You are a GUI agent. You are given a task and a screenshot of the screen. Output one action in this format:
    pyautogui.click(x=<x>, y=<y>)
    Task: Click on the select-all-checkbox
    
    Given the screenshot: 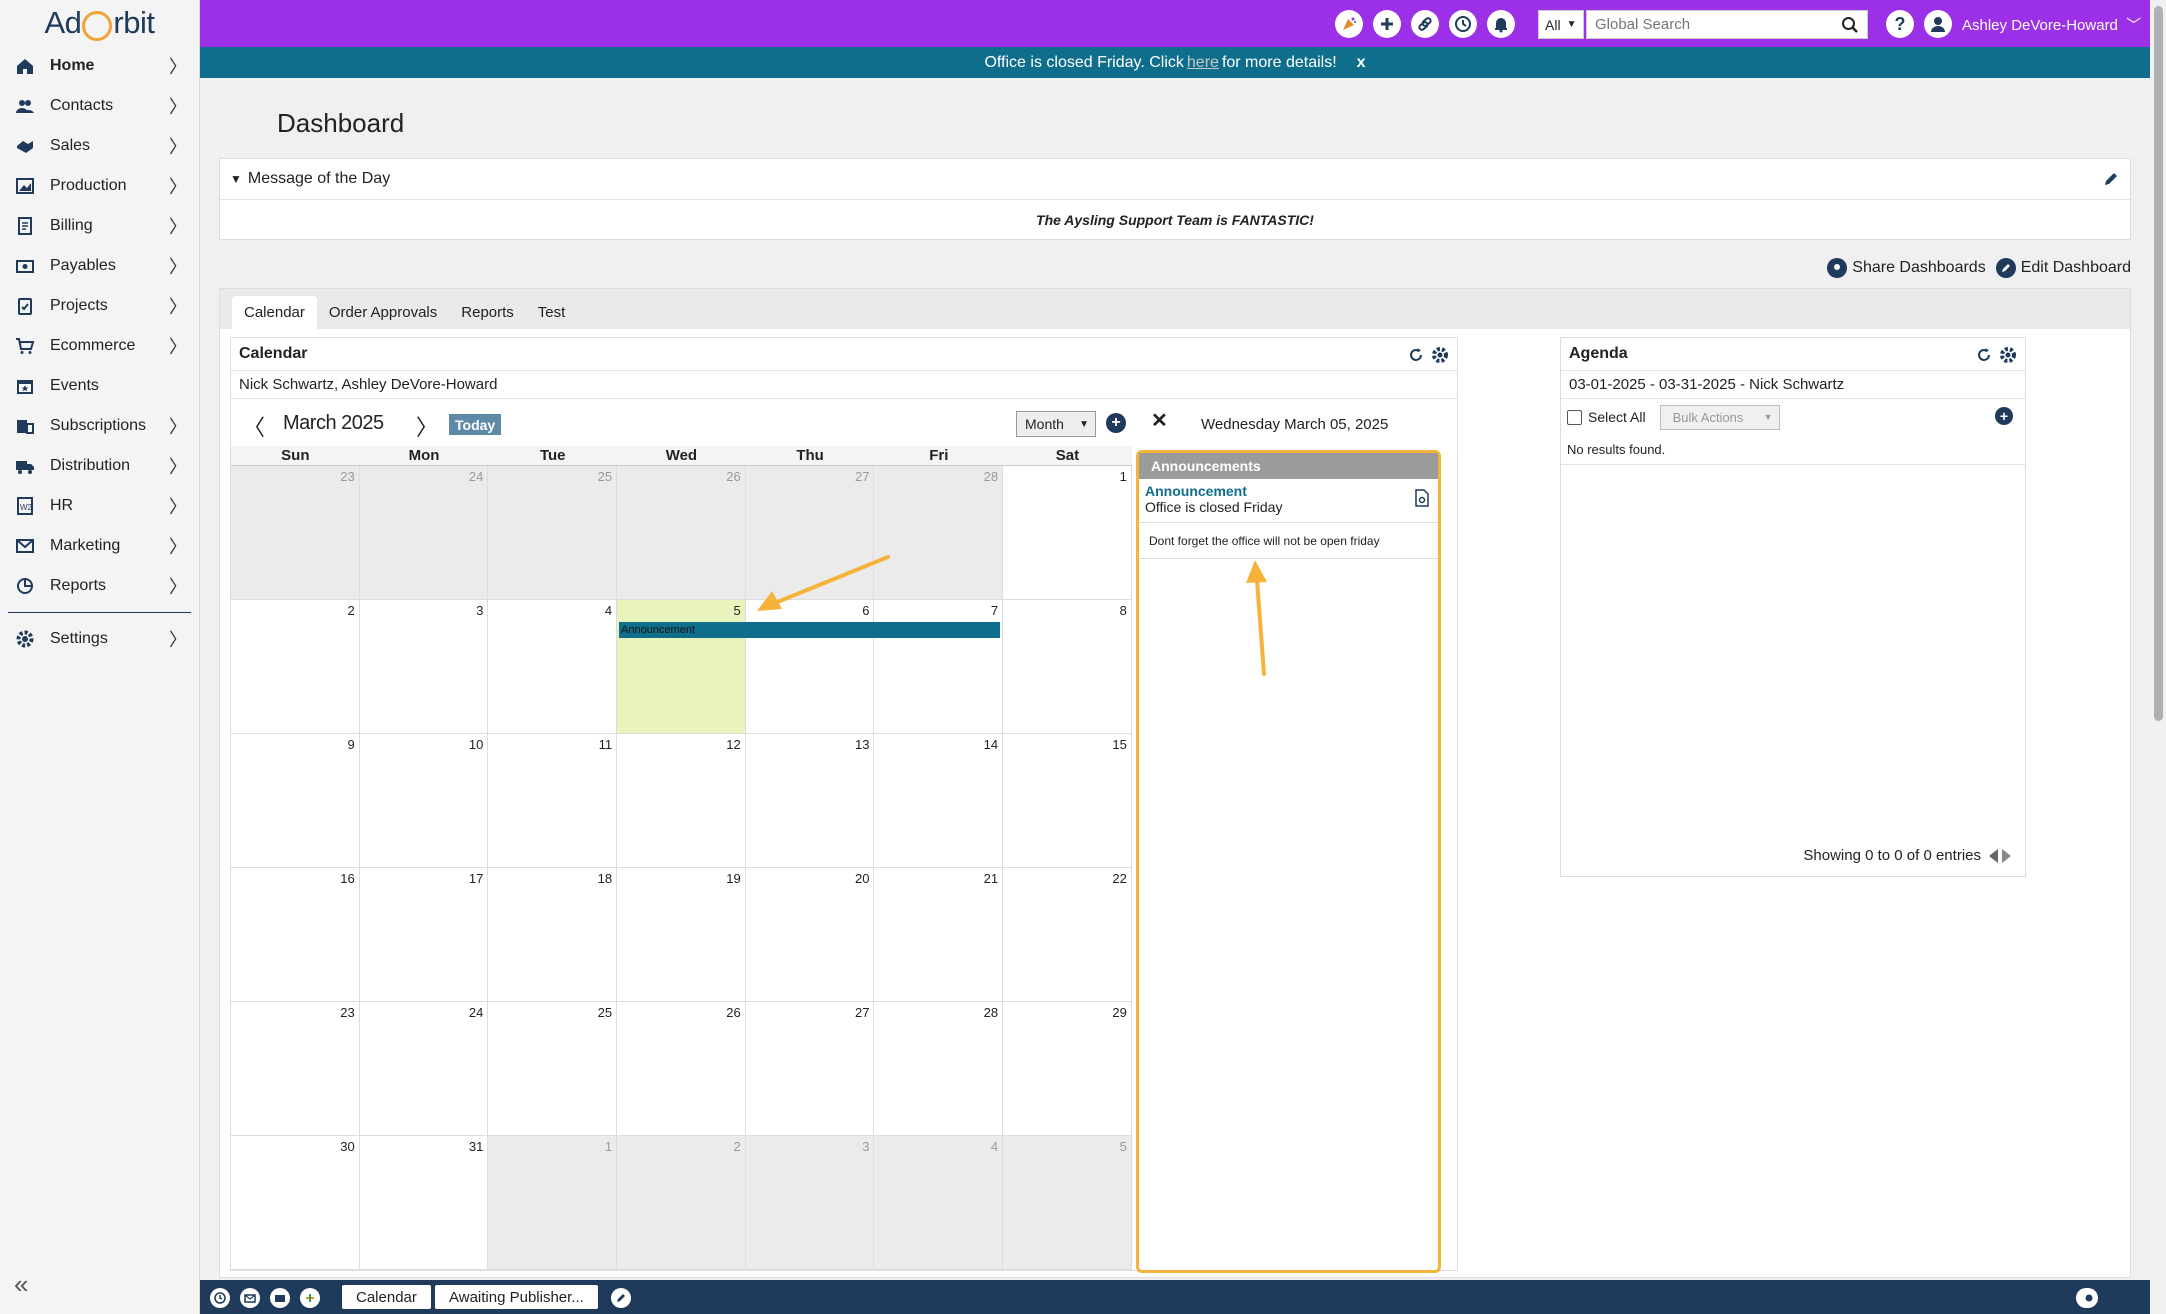 What is the action you would take?
    pyautogui.click(x=1574, y=417)
    